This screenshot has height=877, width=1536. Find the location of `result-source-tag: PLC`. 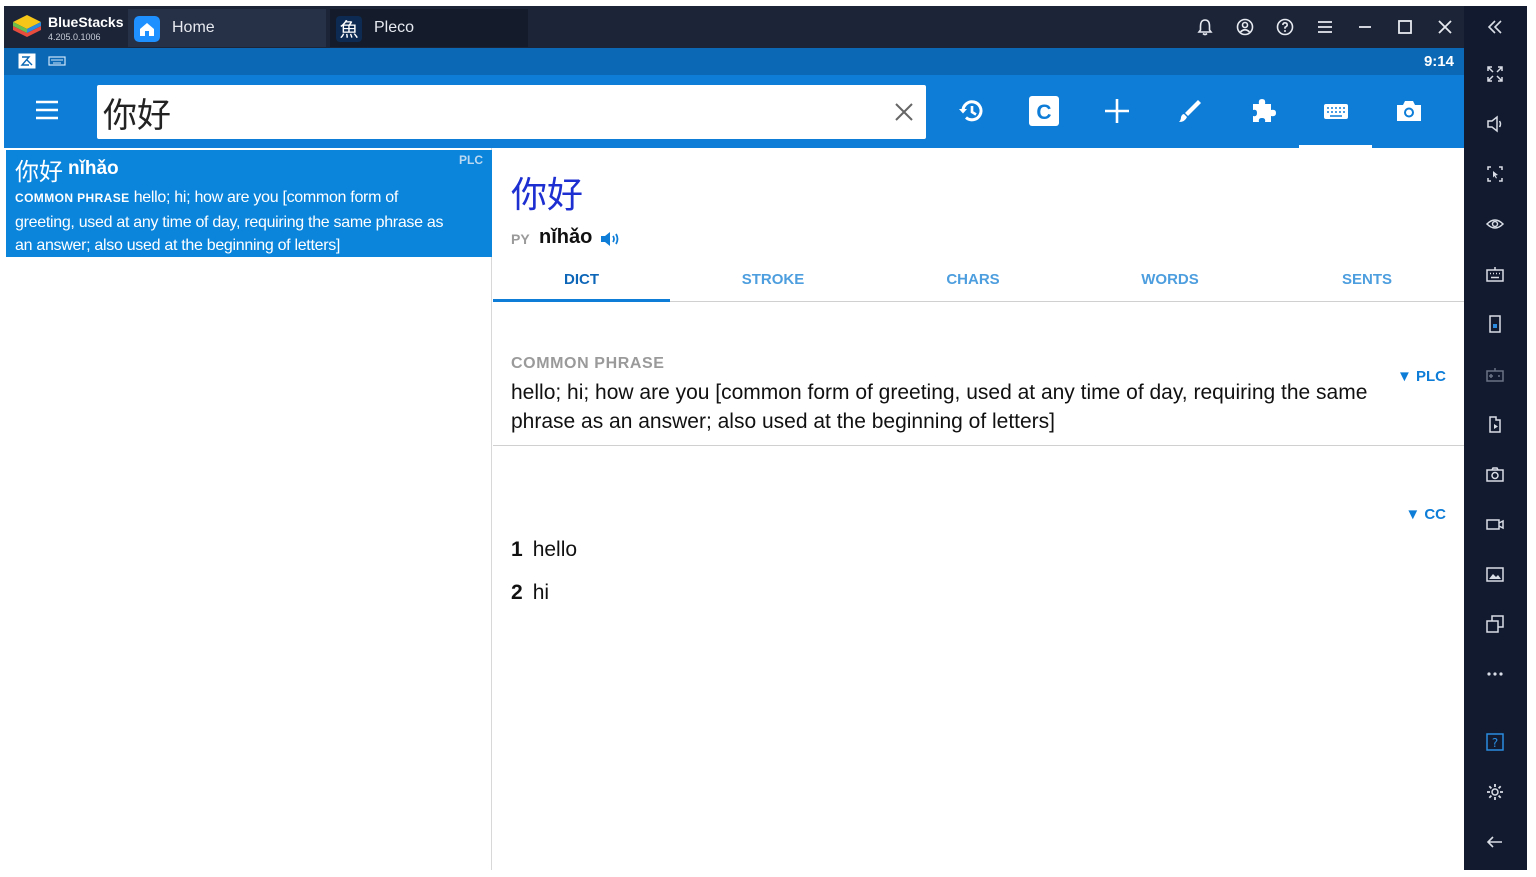

result-source-tag: PLC is located at coordinates (471, 160).